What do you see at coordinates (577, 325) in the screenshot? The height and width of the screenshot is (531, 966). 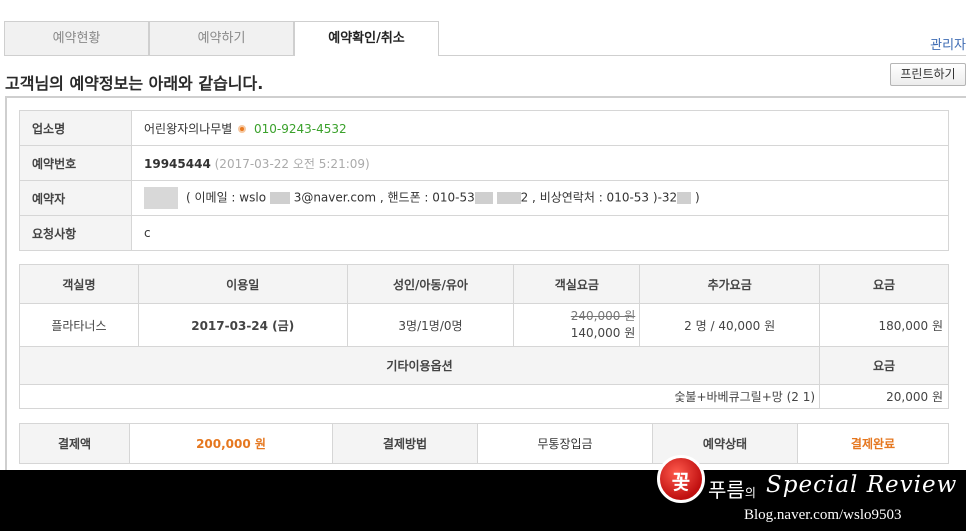 I see `room-price-cell: 240,000 원 140,000 원` at bounding box center [577, 325].